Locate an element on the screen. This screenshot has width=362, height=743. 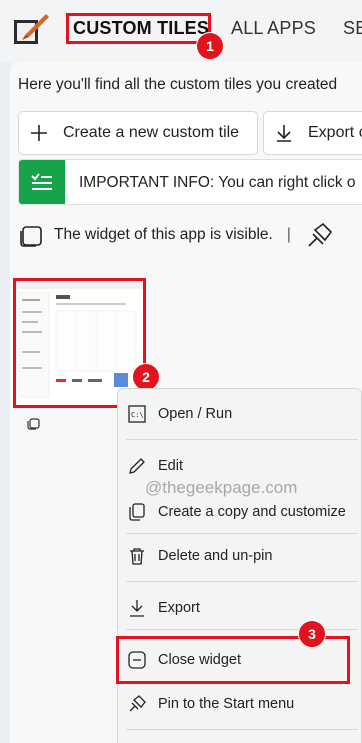
copy-icon is located at coordinates (137, 512).